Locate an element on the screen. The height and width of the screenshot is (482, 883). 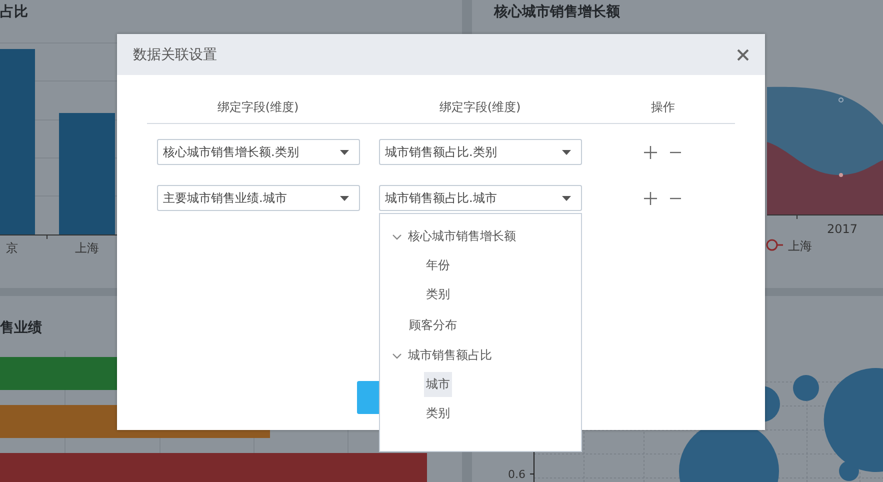
axis-tick-label: 0.6 is located at coordinates (517, 474).